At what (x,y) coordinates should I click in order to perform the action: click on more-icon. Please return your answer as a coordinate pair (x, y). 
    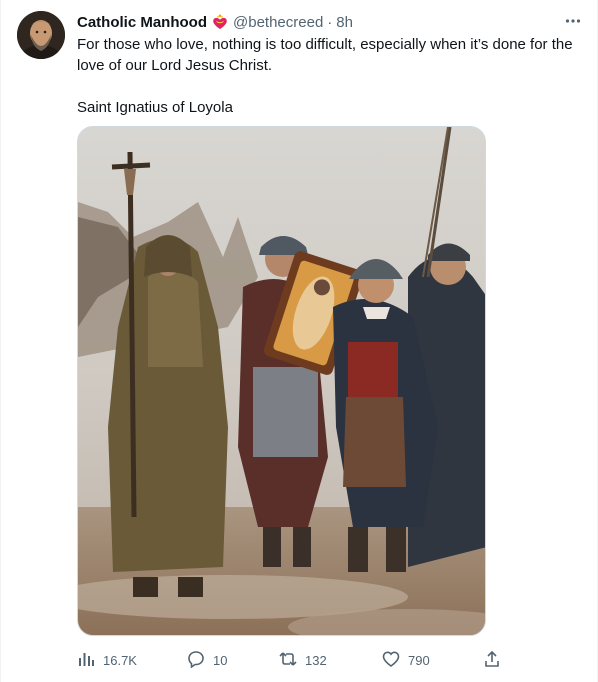
    Looking at the image, I should click on (573, 21).